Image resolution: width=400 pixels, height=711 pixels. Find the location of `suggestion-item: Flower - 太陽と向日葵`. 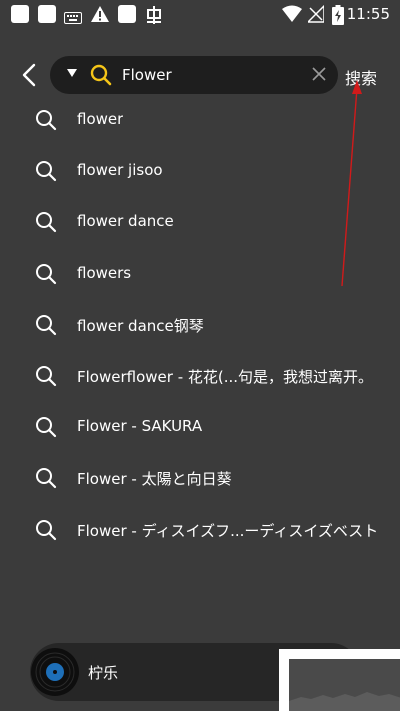

suggestion-item: Flower - 太陽と向日葵 is located at coordinates (200, 478).